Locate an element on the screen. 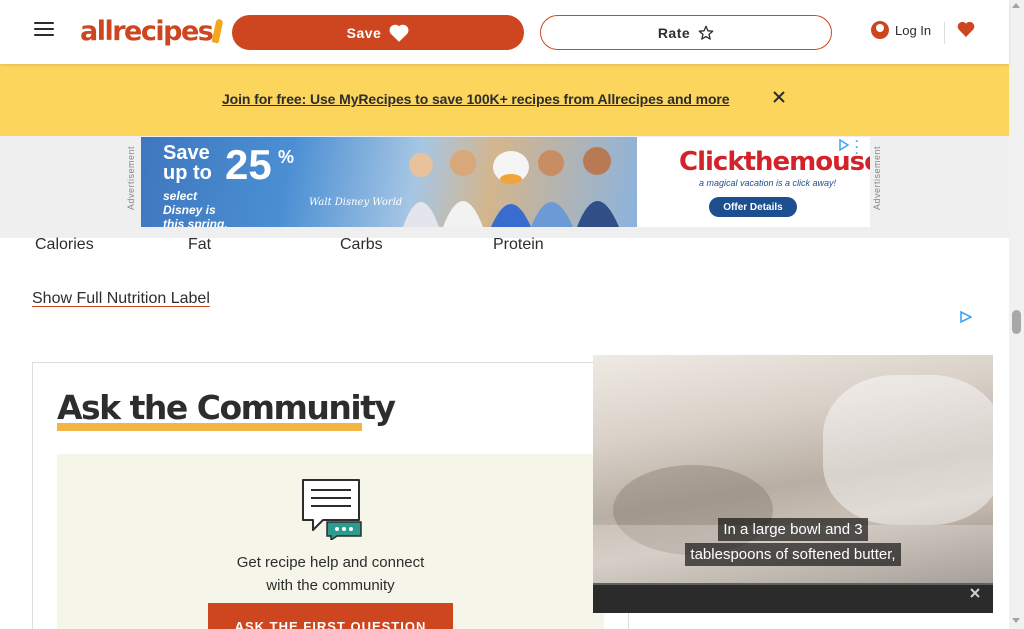  save-button: Save is located at coordinates (378, 32).